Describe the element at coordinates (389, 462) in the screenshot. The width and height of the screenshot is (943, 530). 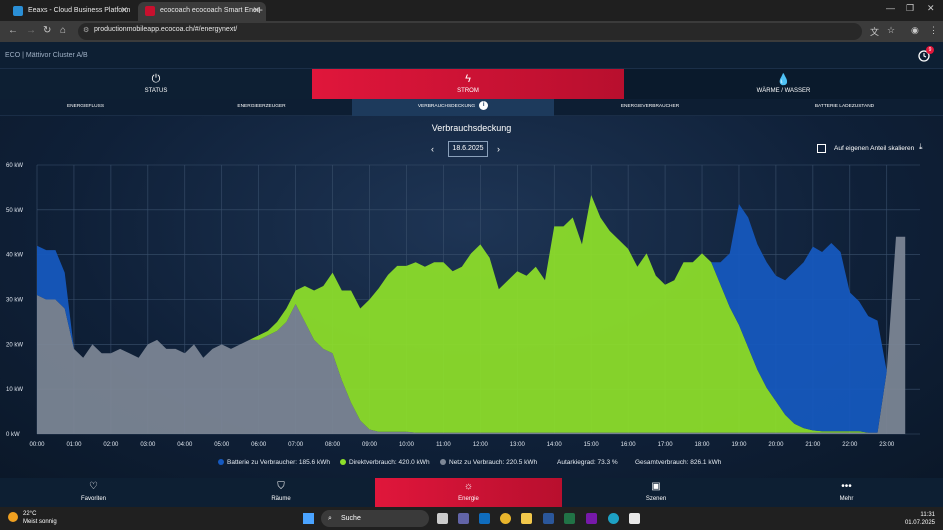
I see `legend-direct-text: Direktverbrauch: 420.0 kWh` at that location.